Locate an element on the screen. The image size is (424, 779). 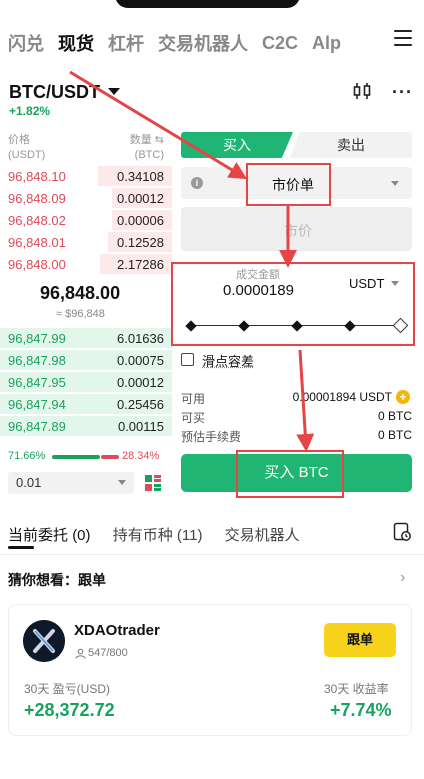
ask-price: 96,848.10 is located at coordinates (37, 176).